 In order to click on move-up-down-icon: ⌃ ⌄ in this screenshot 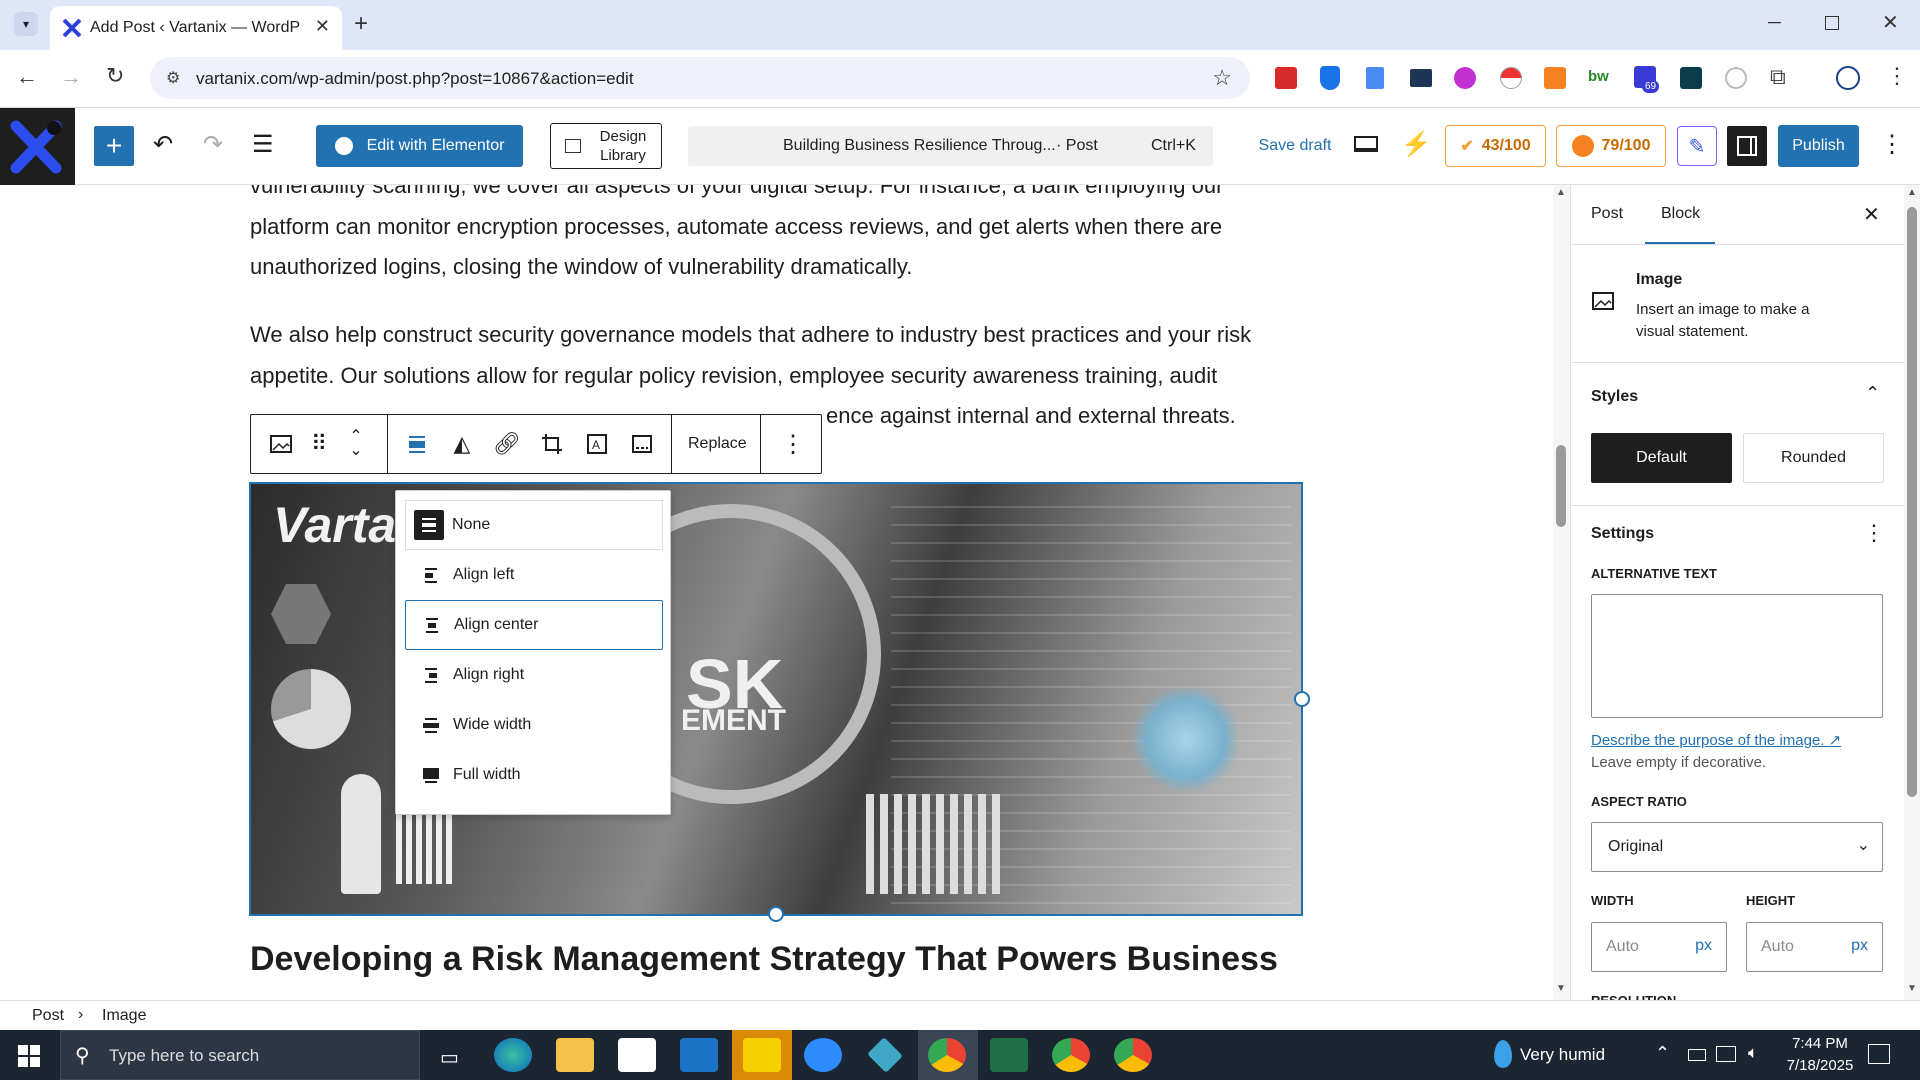, I will do `click(356, 444)`.